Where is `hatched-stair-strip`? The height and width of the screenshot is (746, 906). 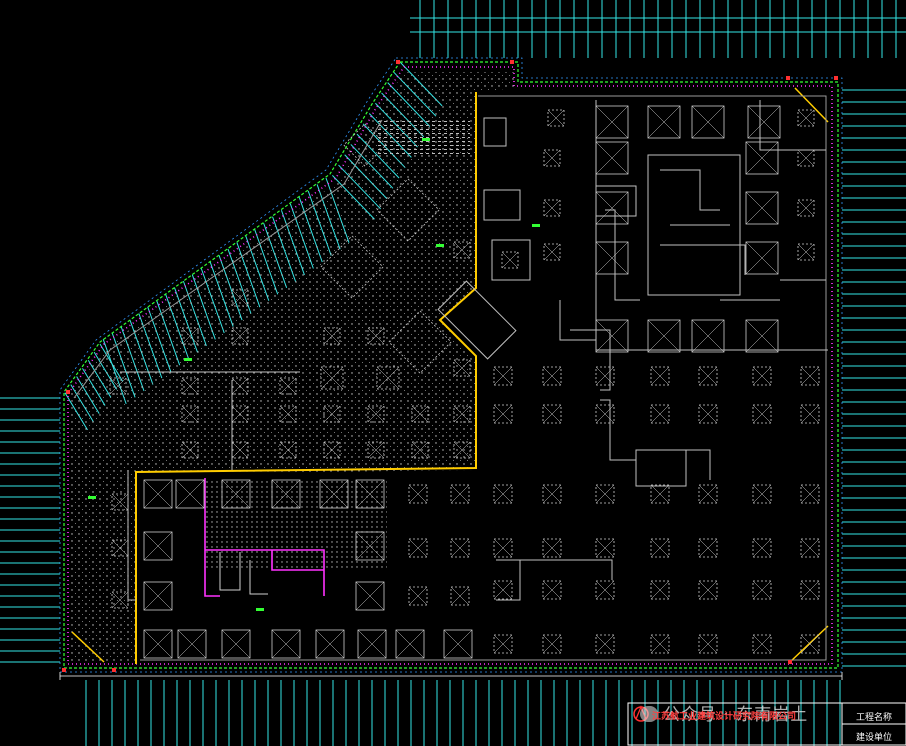 hatched-stair-strip is located at coordinates (424, 137).